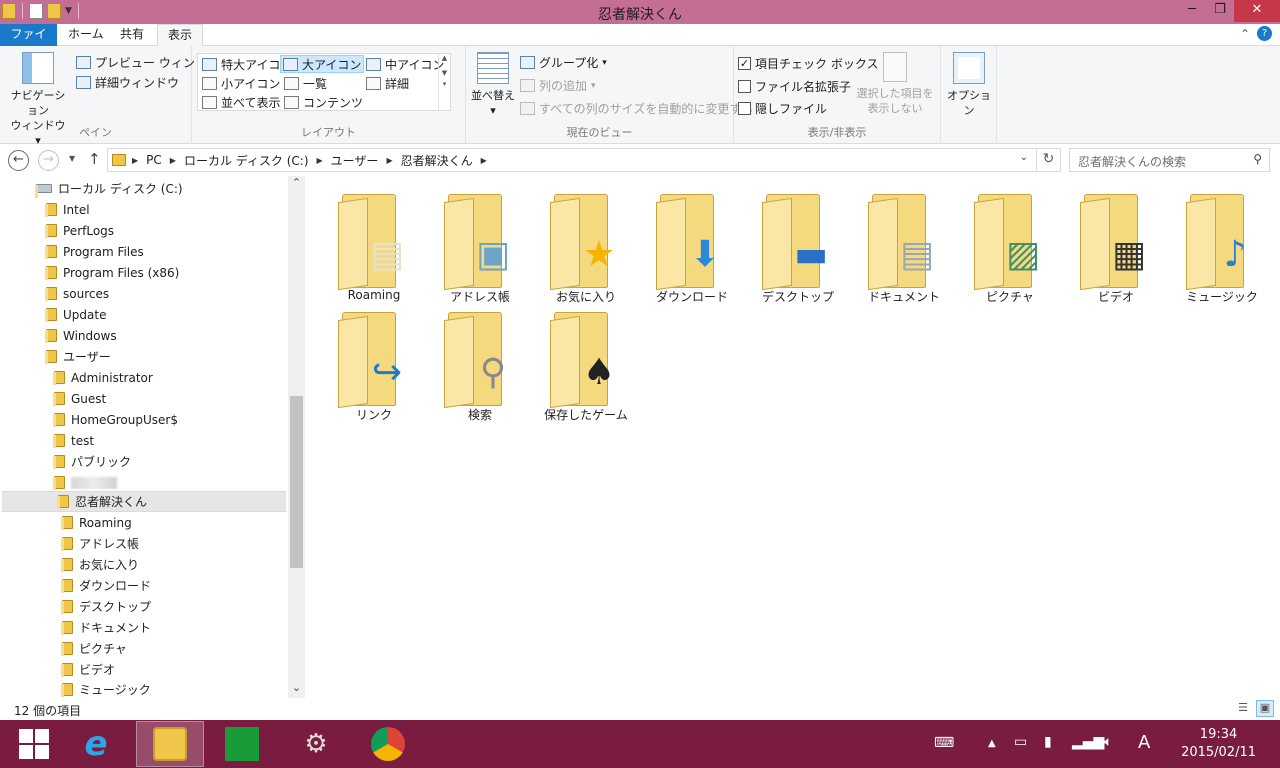  What do you see at coordinates (106, 689) in the screenshot?
I see `tree-item: ミュージック` at bounding box center [106, 689].